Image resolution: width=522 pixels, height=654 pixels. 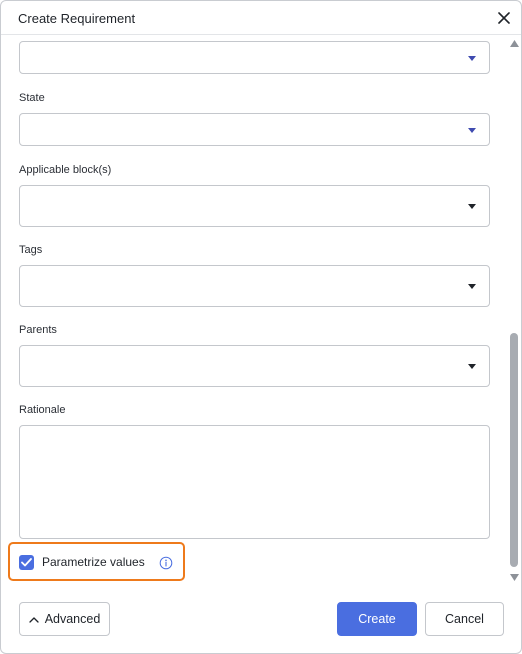 I want to click on cancel-button-label: Cancel, so click(x=464, y=619).